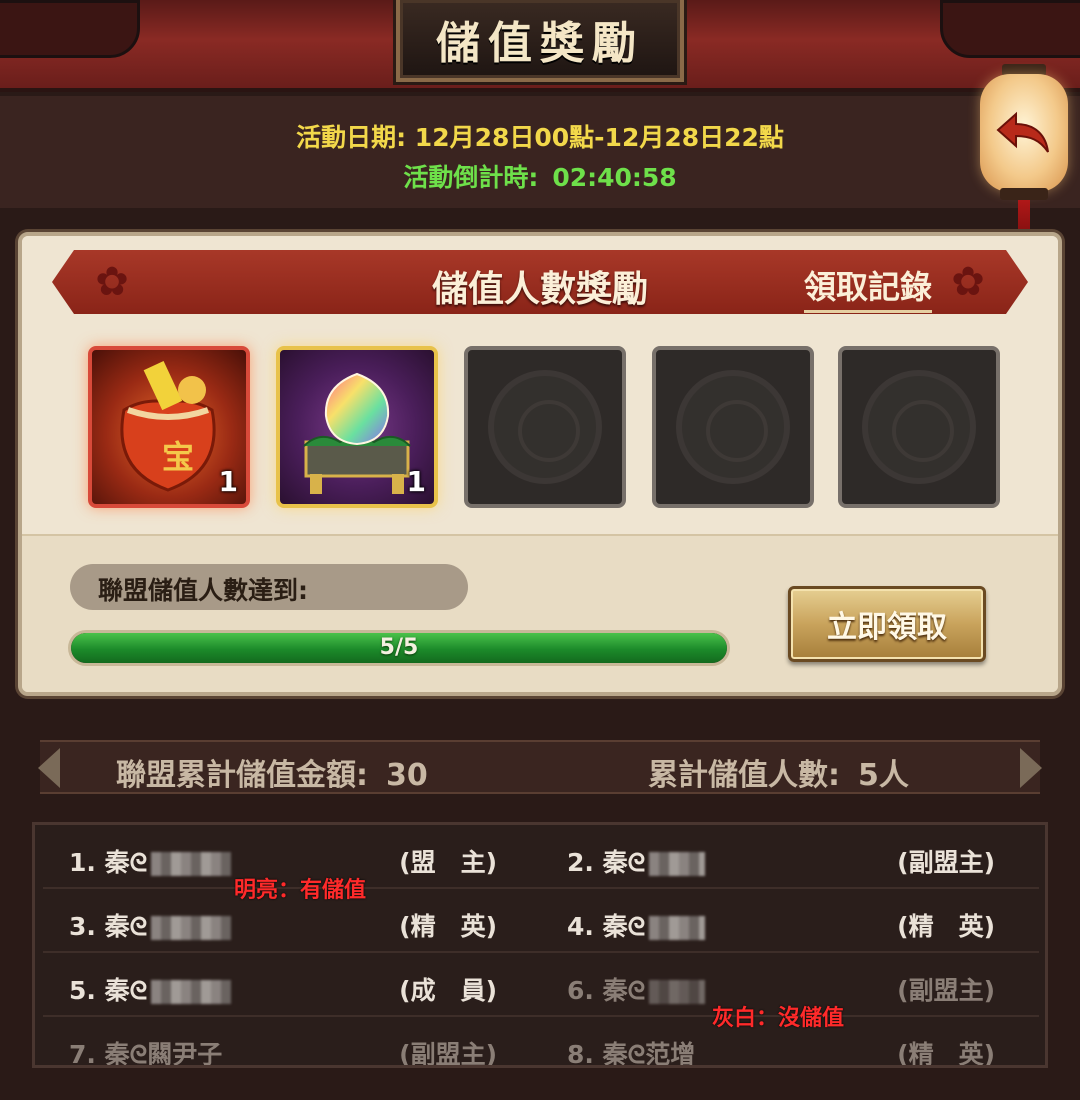 This screenshot has height=1100, width=1080. I want to click on plum-flower-icon: ✿, so click(968, 282).